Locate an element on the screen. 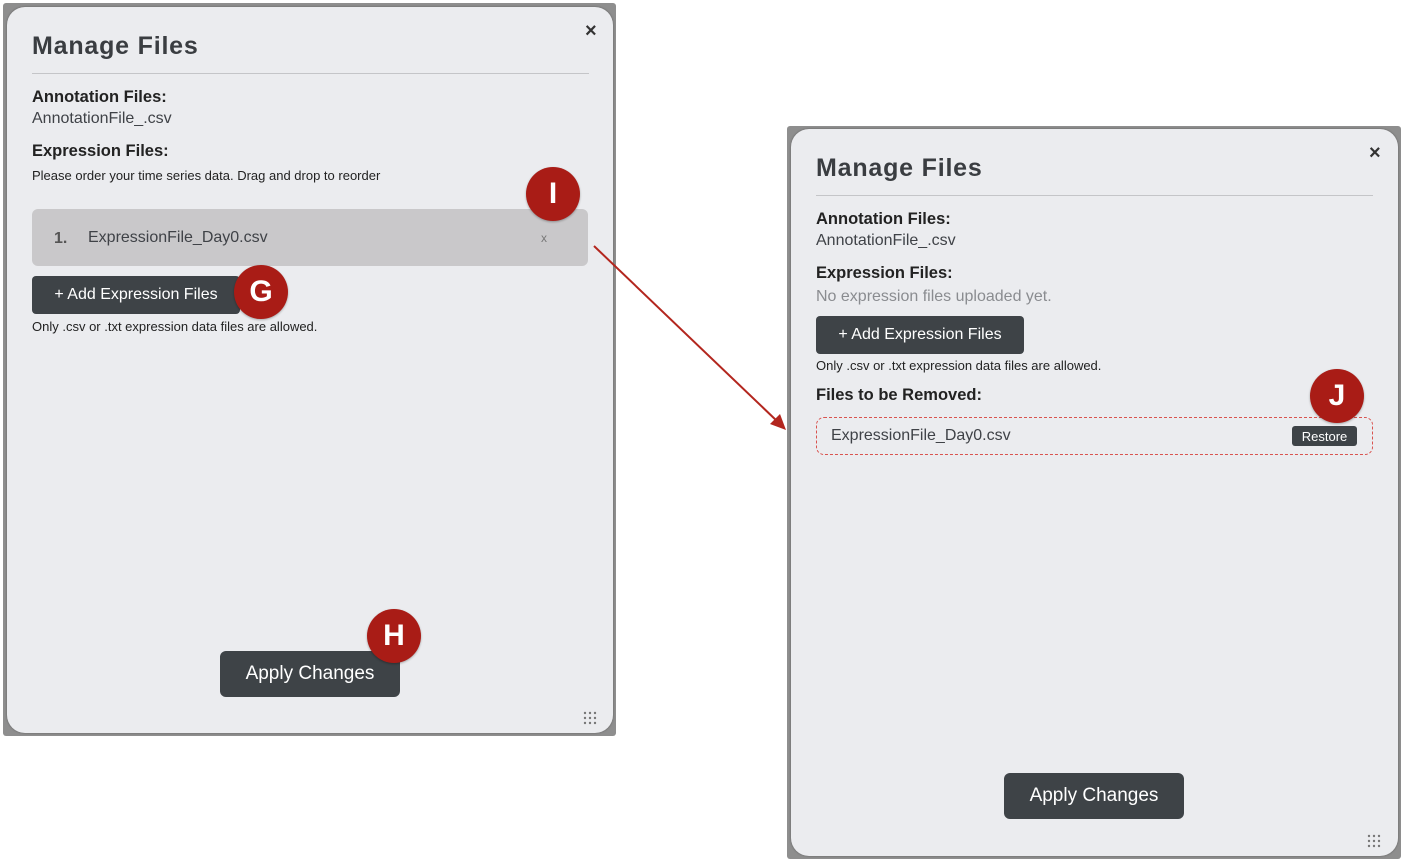 The height and width of the screenshot is (862, 1402). removed-file-row: ExpressionFile_Day0.csv Restore is located at coordinates (1094, 436).